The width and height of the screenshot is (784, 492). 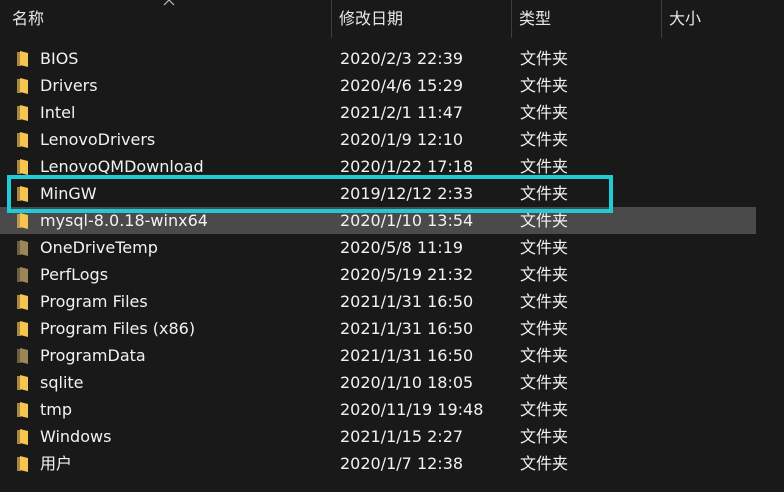 What do you see at coordinates (412, 409) in the screenshot?
I see `file-modified-date: 2020/11/19 19:48` at bounding box center [412, 409].